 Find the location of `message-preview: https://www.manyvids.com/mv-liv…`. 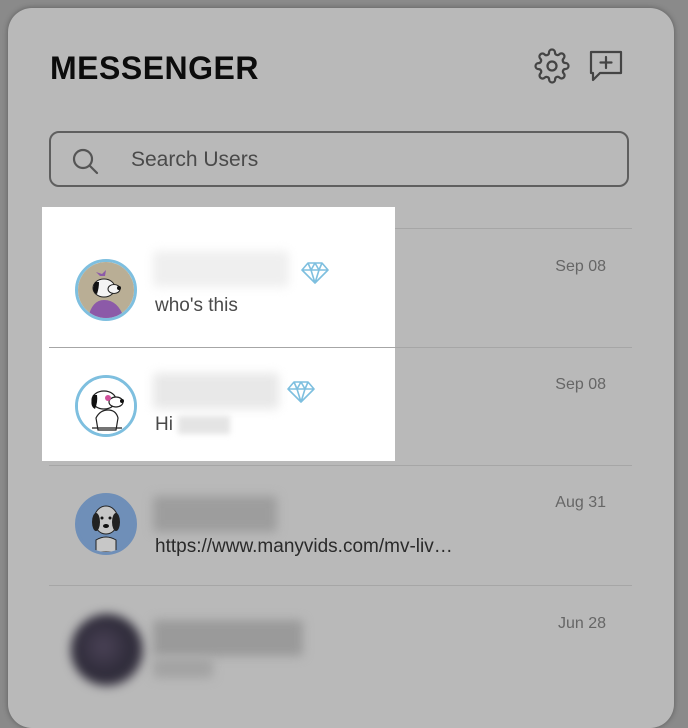

message-preview: https://www.manyvids.com/mv-liv… is located at coordinates (304, 546).